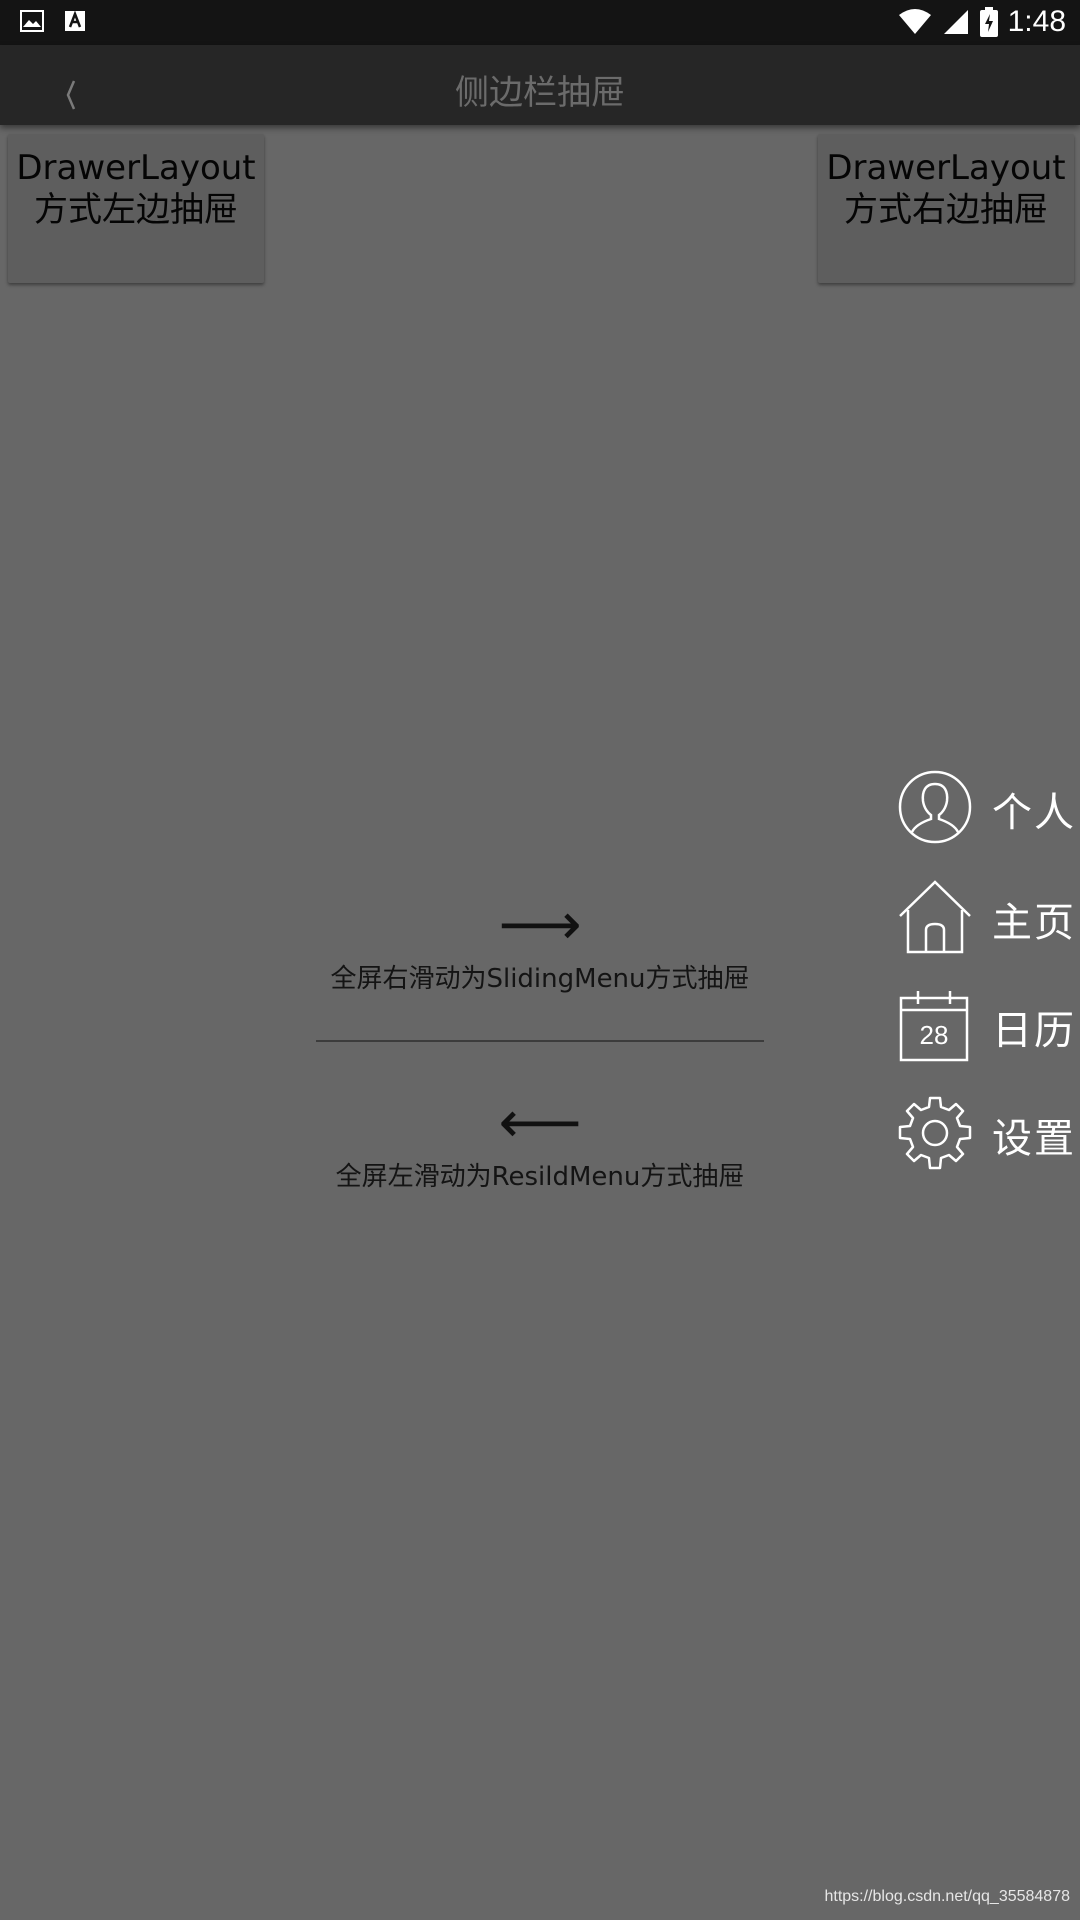 Image resolution: width=1080 pixels, height=1920 pixels. What do you see at coordinates (934, 1035) in the screenshot?
I see `calendar-icon-text: 28` at bounding box center [934, 1035].